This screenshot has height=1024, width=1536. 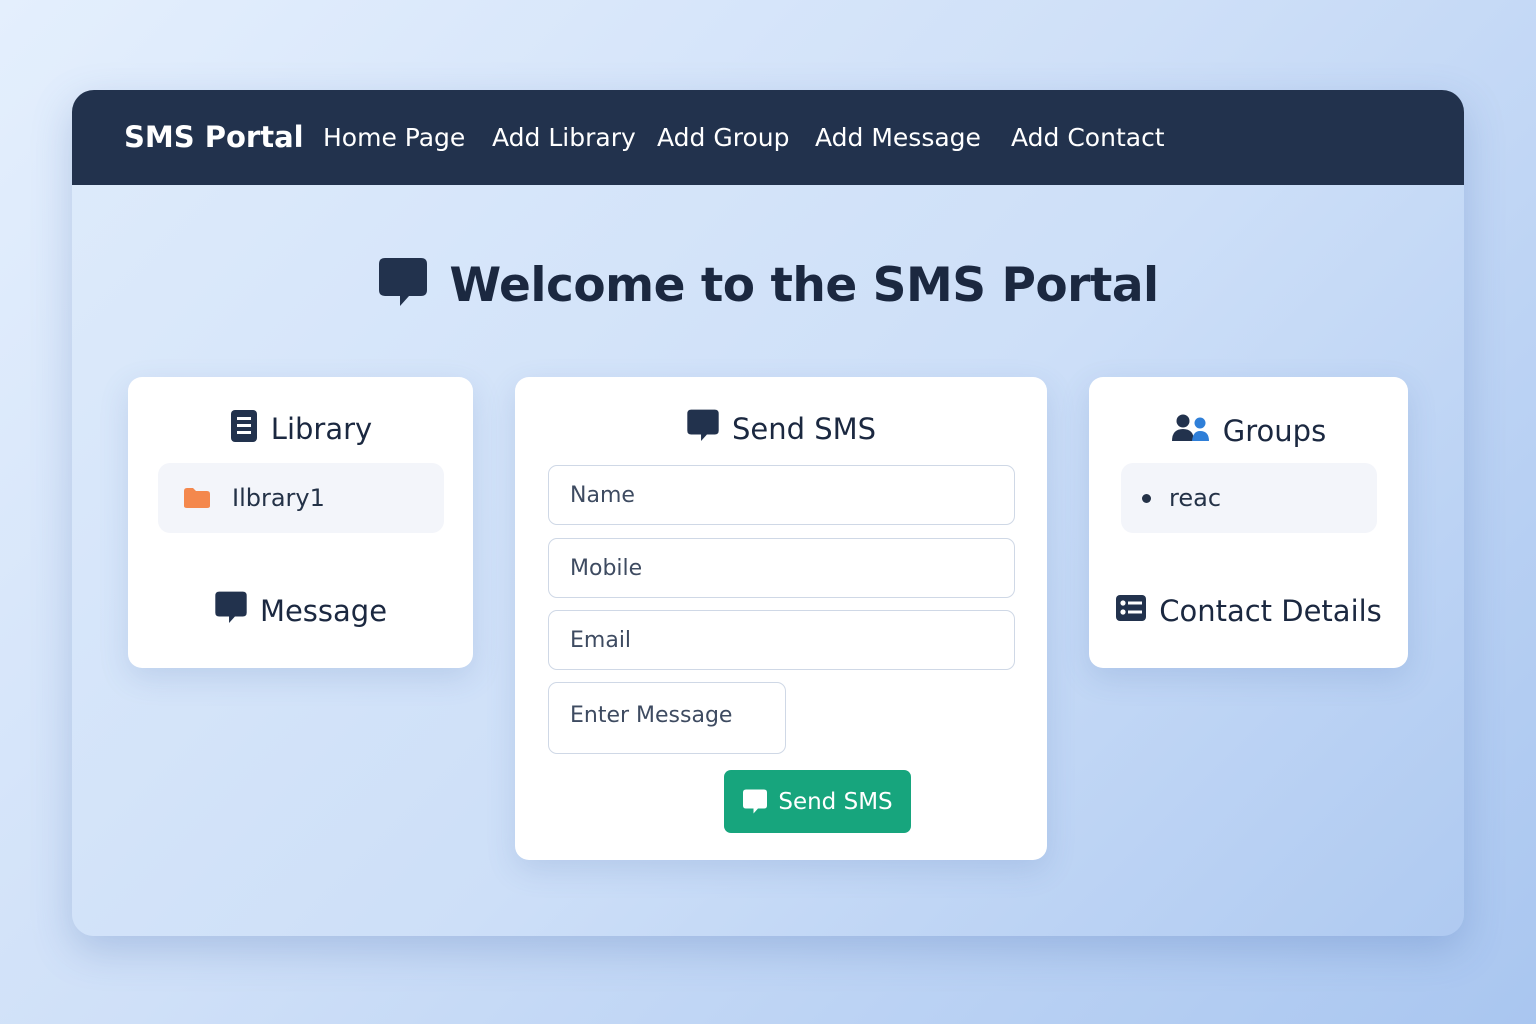 I want to click on page-title: Welcome to the SMS Portal, so click(x=804, y=285).